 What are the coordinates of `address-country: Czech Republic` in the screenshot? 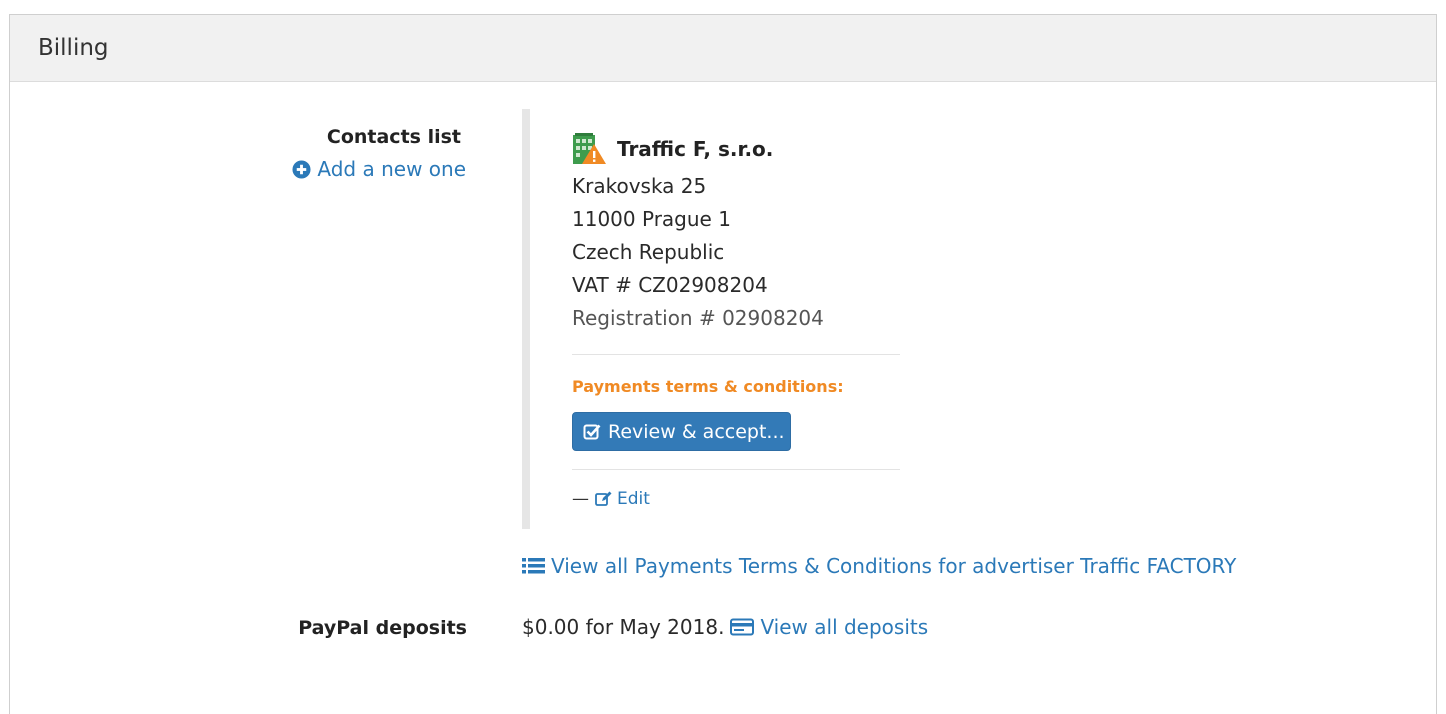 It's located at (648, 252).